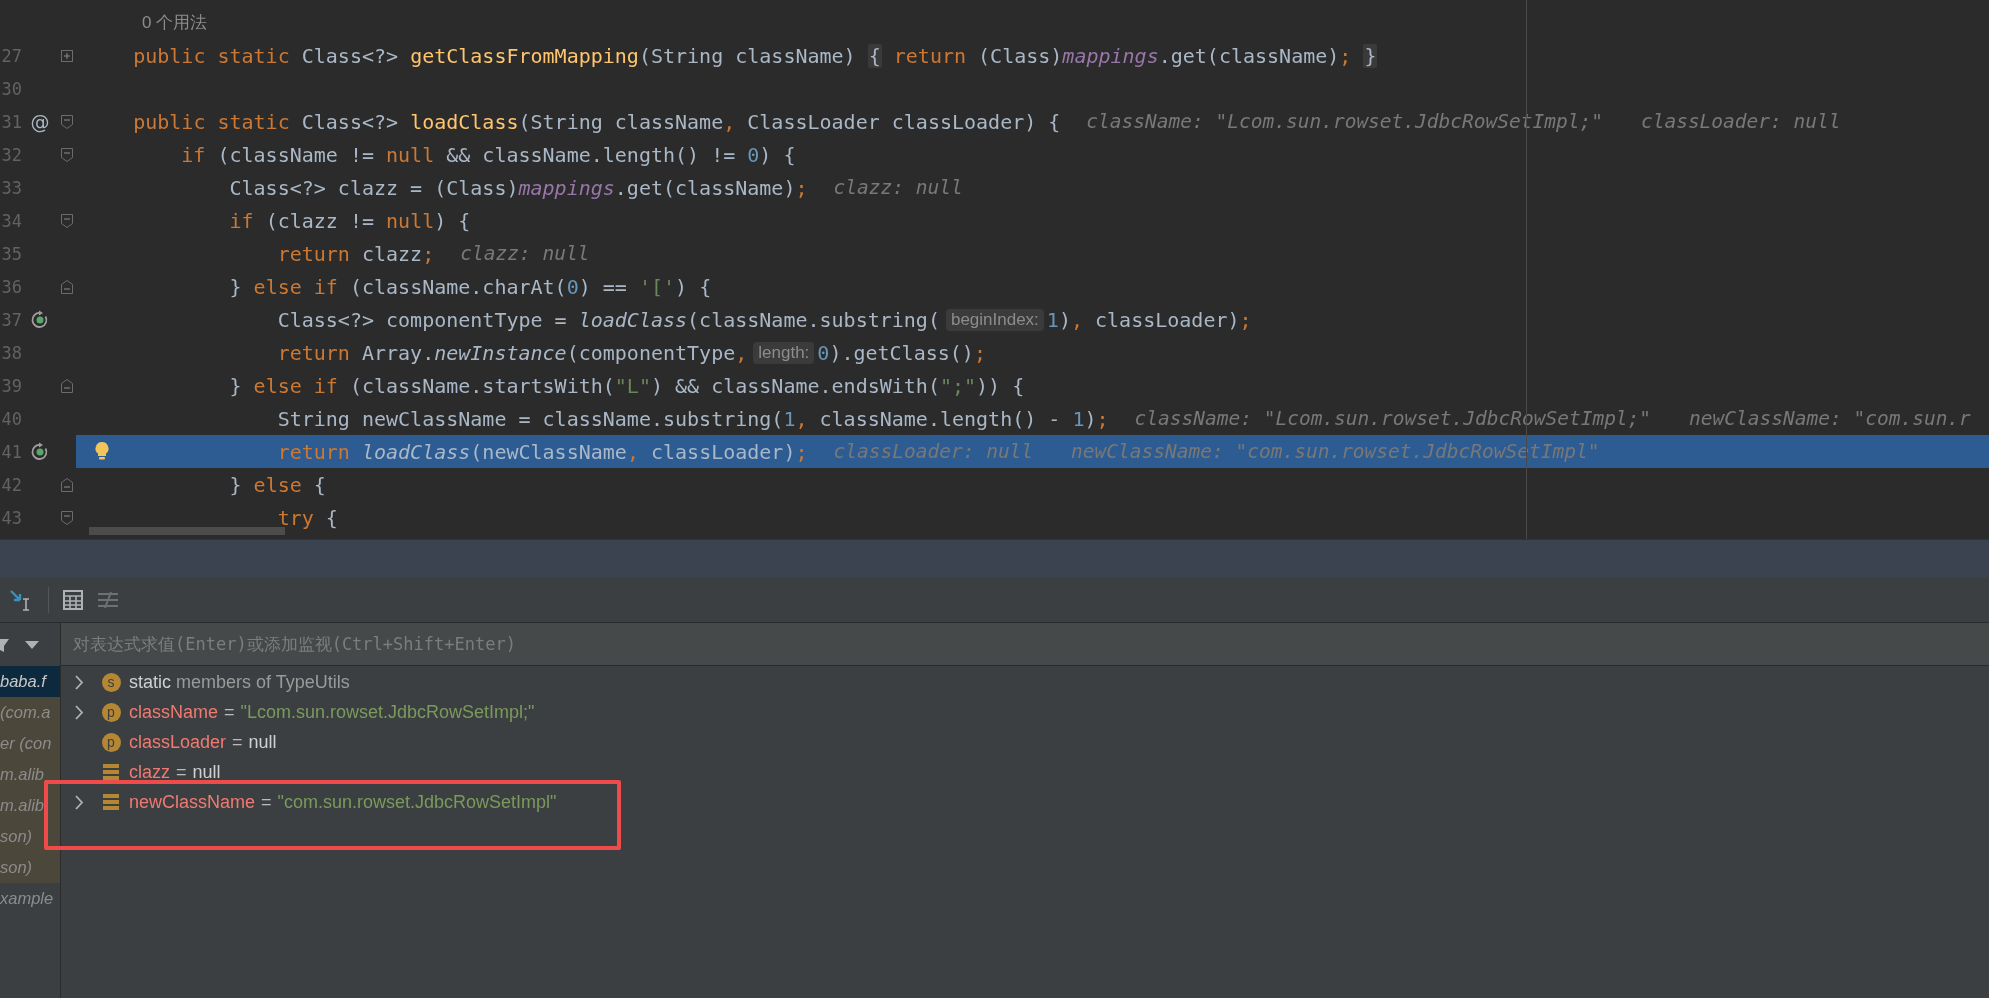  What do you see at coordinates (350, 220) in the screenshot?
I see `code-text: if (clazz != null) {` at bounding box center [350, 220].